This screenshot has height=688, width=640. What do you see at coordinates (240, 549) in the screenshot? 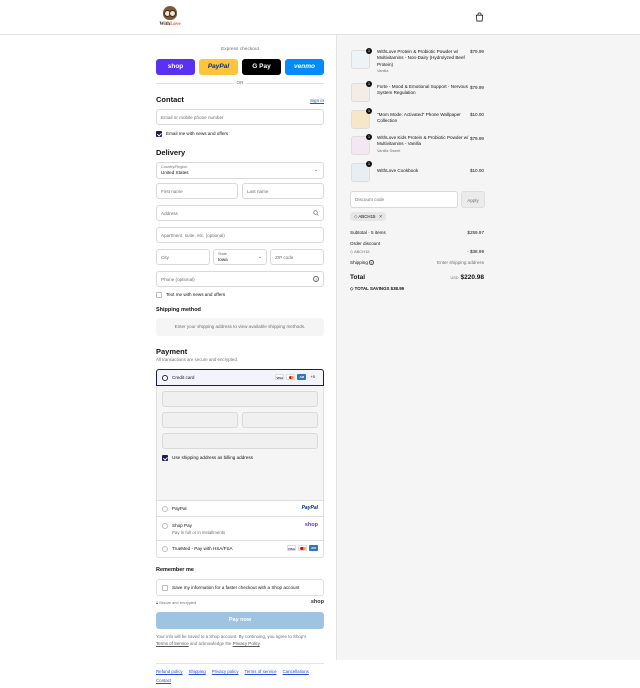
I see `truemed-option: TrueMed - Pay with HSA/FSA VISA AM` at bounding box center [240, 549].